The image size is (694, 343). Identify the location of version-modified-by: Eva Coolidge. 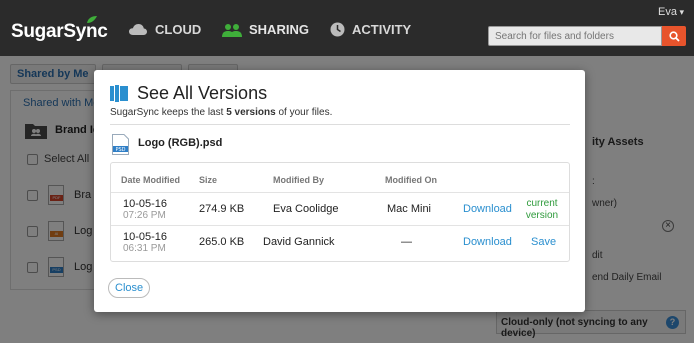
(306, 209).